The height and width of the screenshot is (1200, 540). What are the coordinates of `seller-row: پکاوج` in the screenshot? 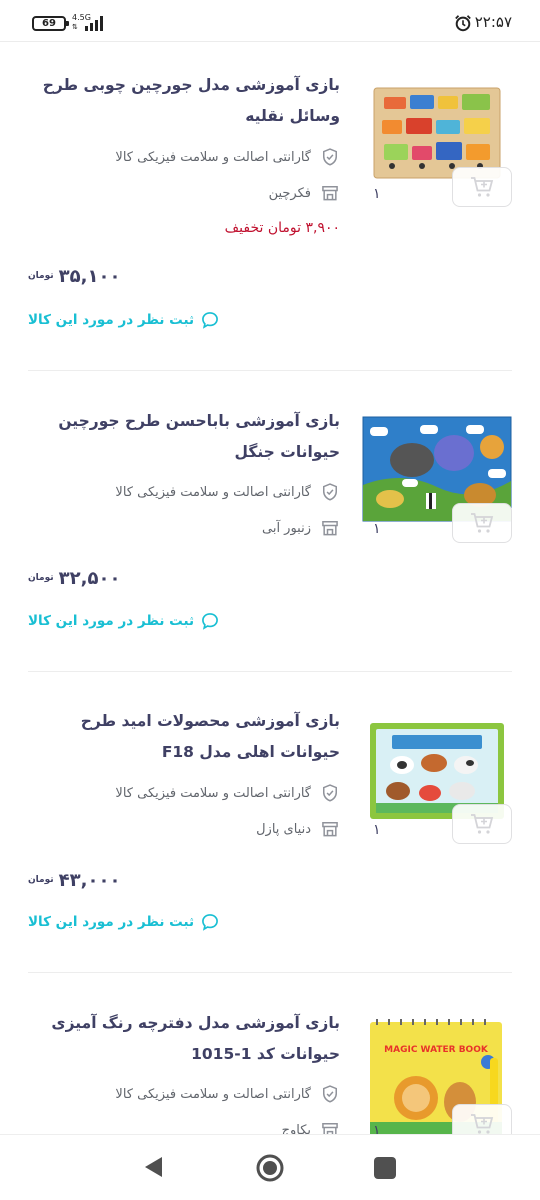 It's located at (311, 1126).